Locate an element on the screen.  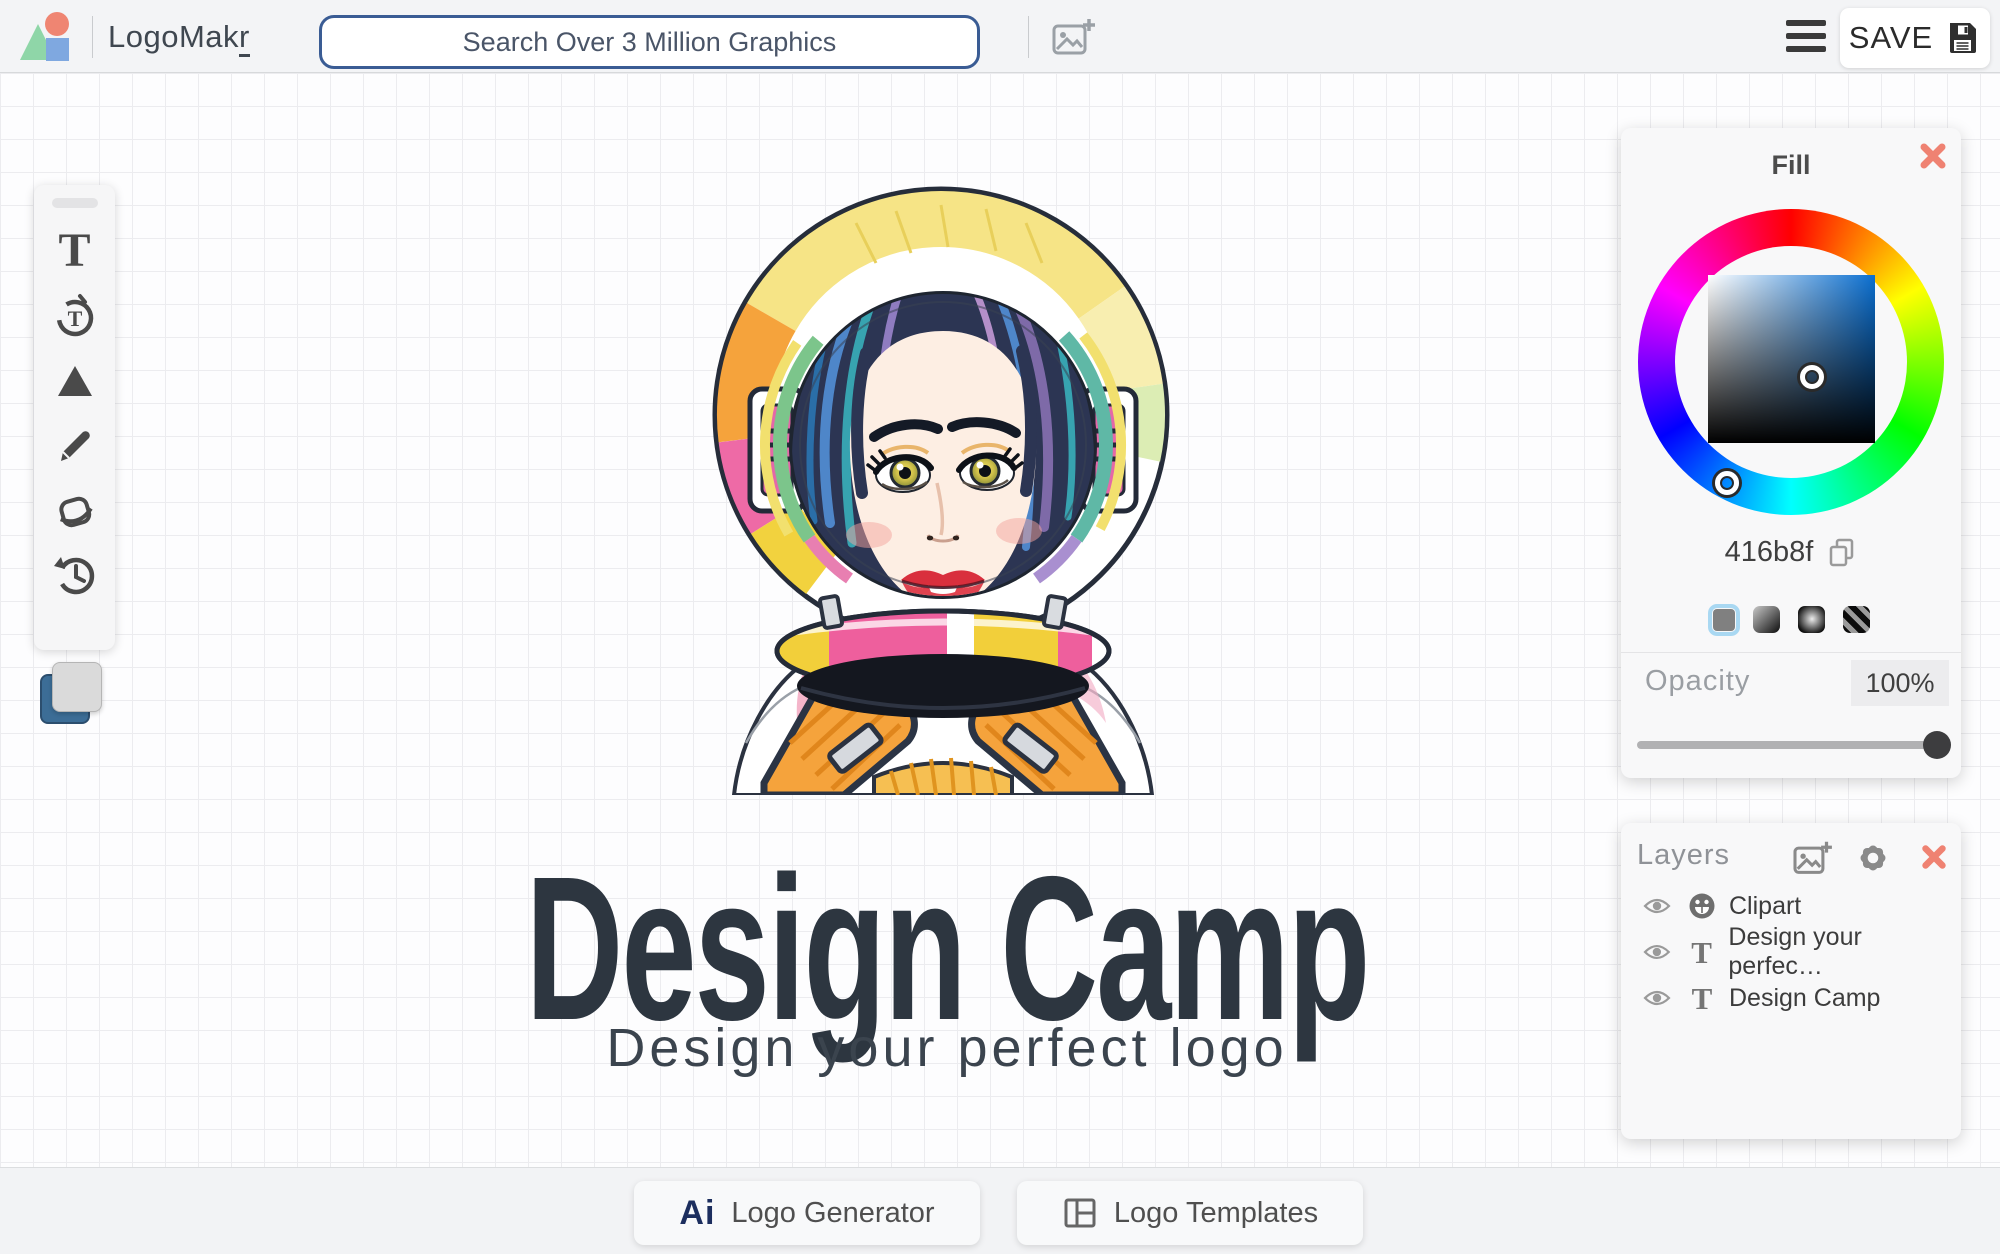
opacity-row: Opacity 100% is located at coordinates (1791, 681).